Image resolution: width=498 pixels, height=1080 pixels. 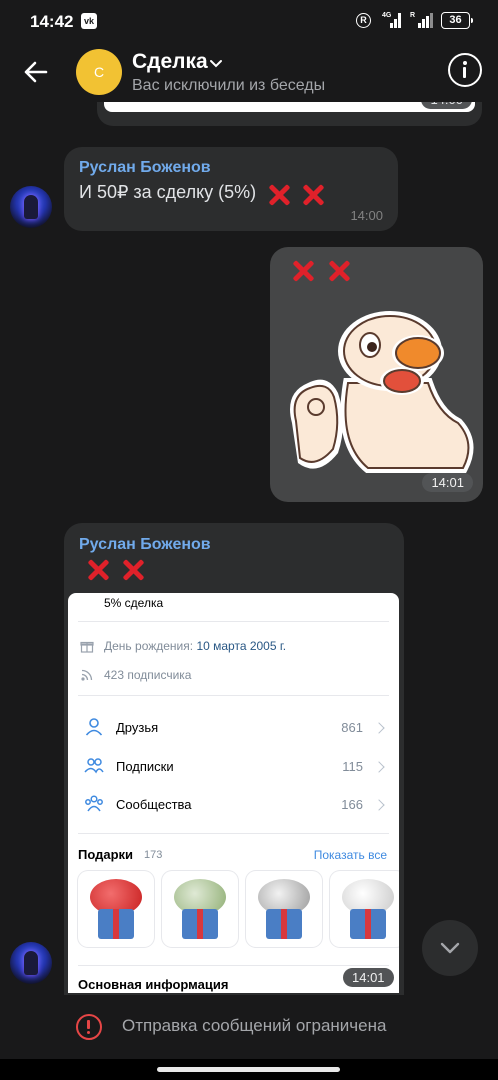 I want to click on menu-subscriptions-count: 115, so click(x=352, y=766).